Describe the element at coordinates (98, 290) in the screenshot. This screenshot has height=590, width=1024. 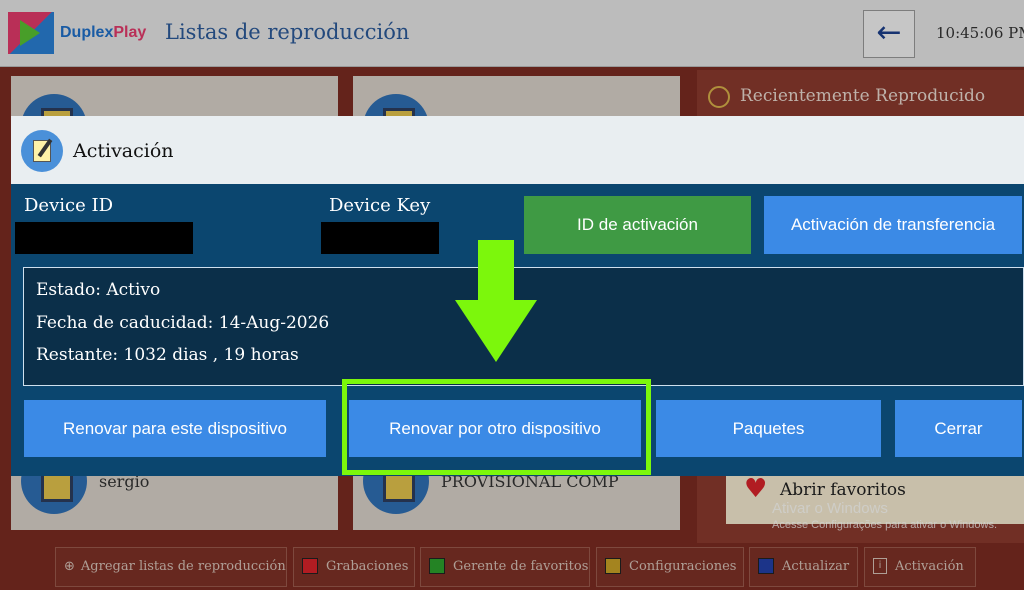
I see `status-text: Estado: Activo` at that location.